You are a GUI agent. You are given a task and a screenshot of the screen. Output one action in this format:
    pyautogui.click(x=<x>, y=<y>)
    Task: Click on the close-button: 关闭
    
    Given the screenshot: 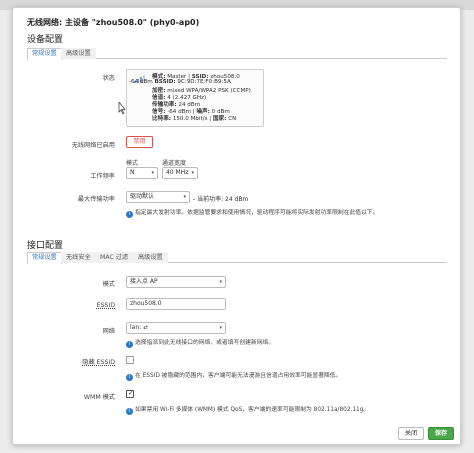 What is the action you would take?
    pyautogui.click(x=411, y=433)
    